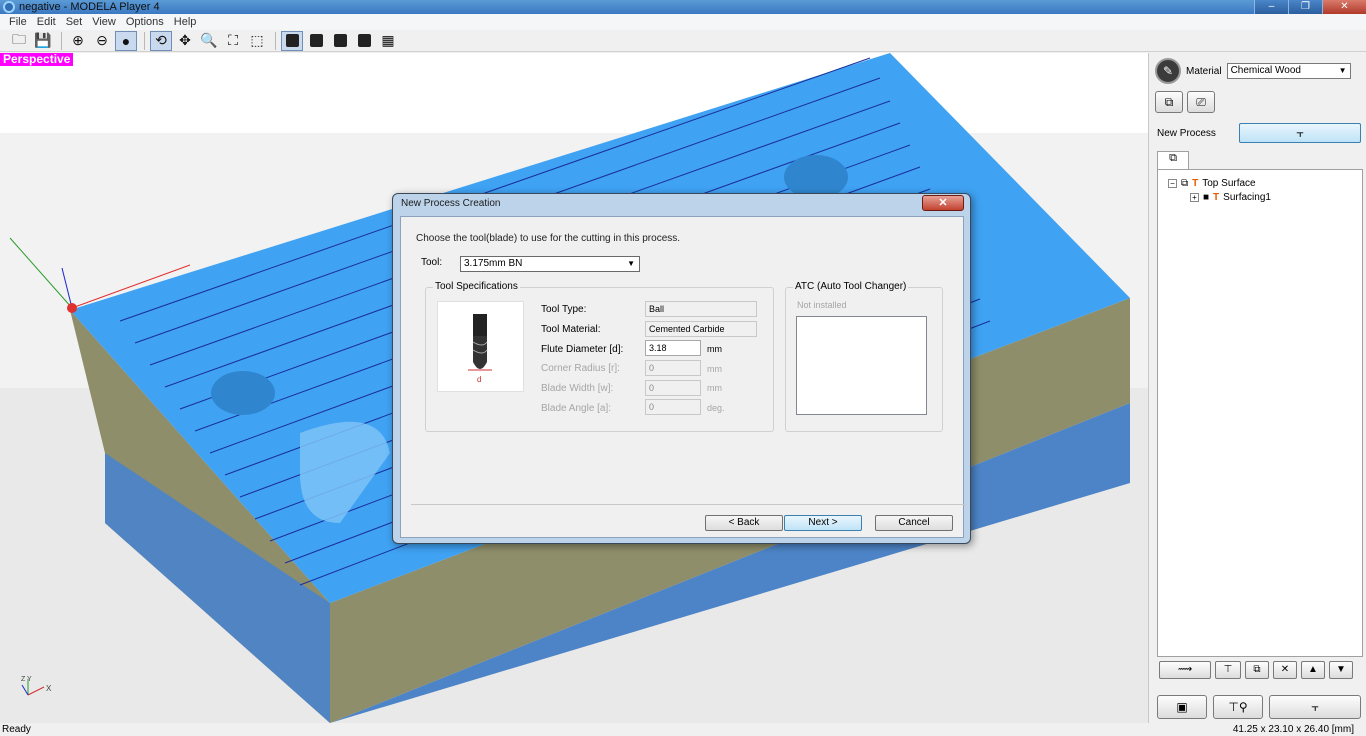 This screenshot has height=736, width=1366. I want to click on top-view-icon, so click(364, 41).